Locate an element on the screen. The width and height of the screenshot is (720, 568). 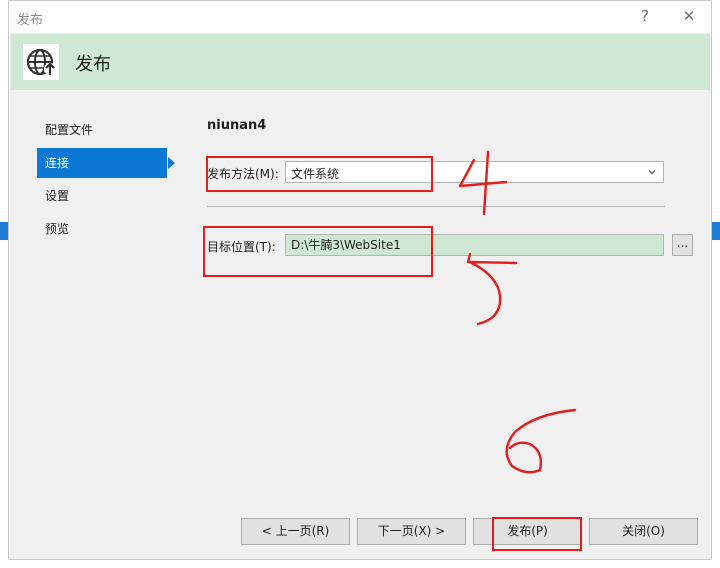
handwritten-annotations is located at coordinates (517, 312).